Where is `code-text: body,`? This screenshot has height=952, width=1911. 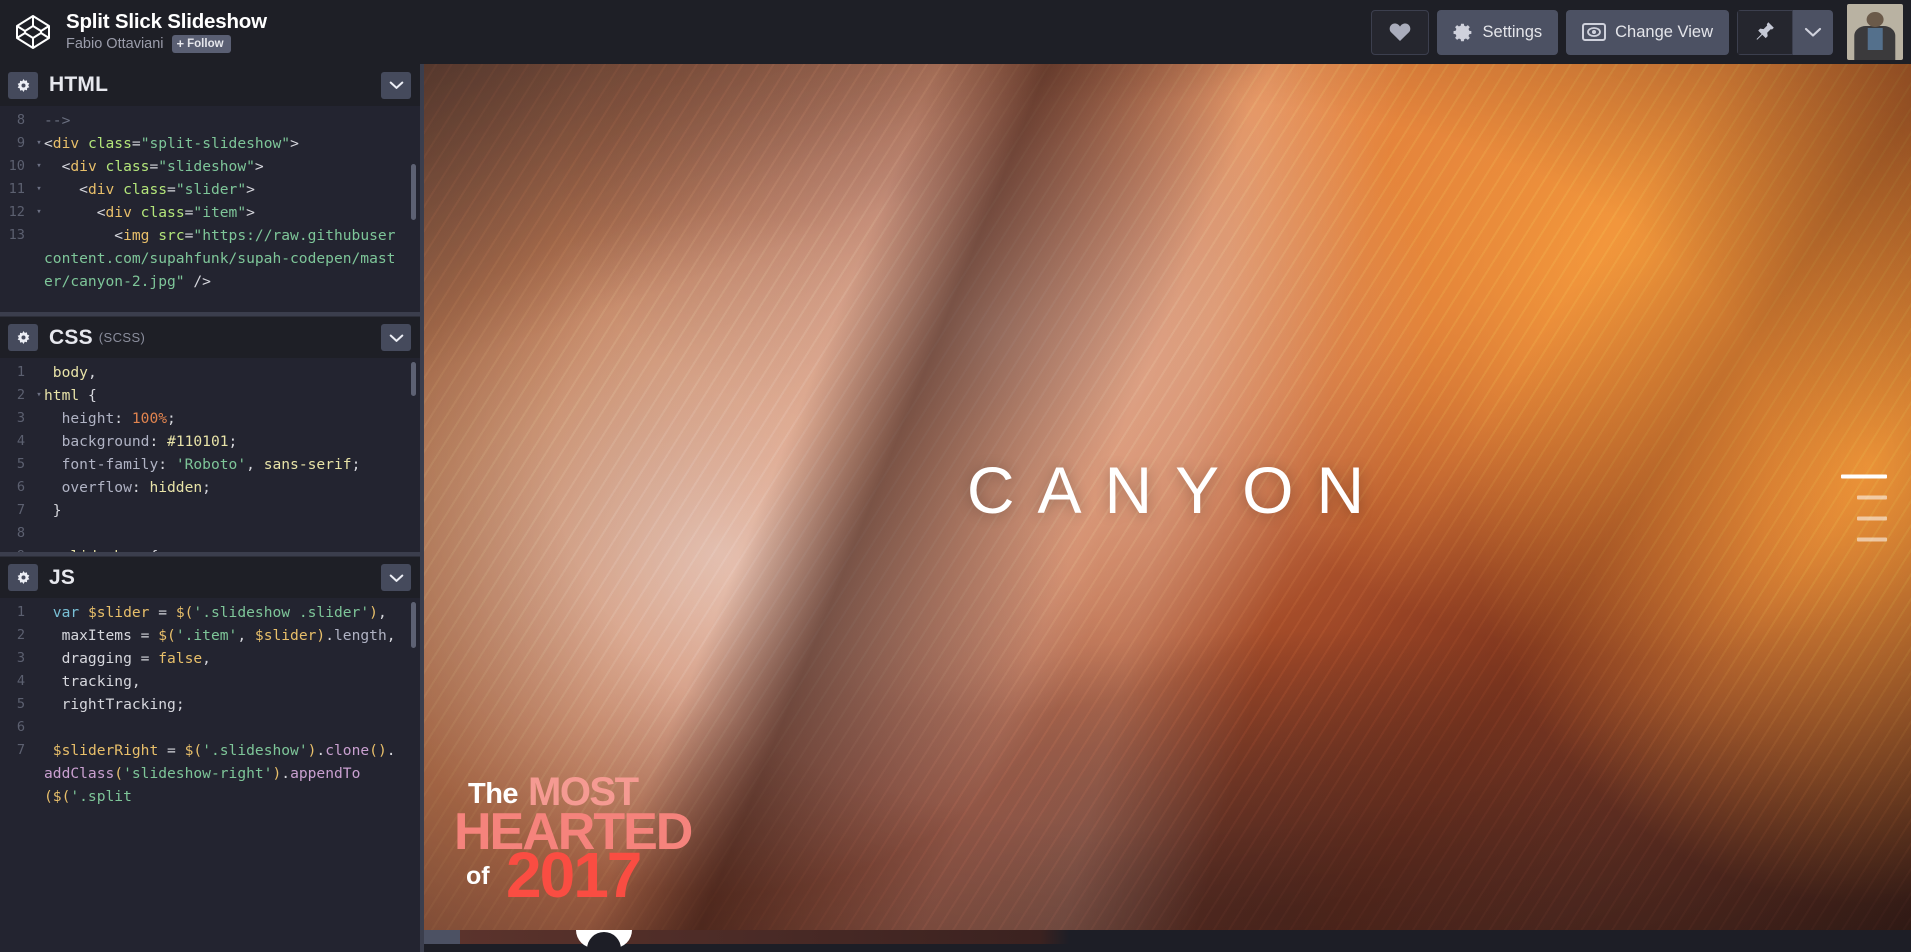 code-text: body, is located at coordinates (70, 372).